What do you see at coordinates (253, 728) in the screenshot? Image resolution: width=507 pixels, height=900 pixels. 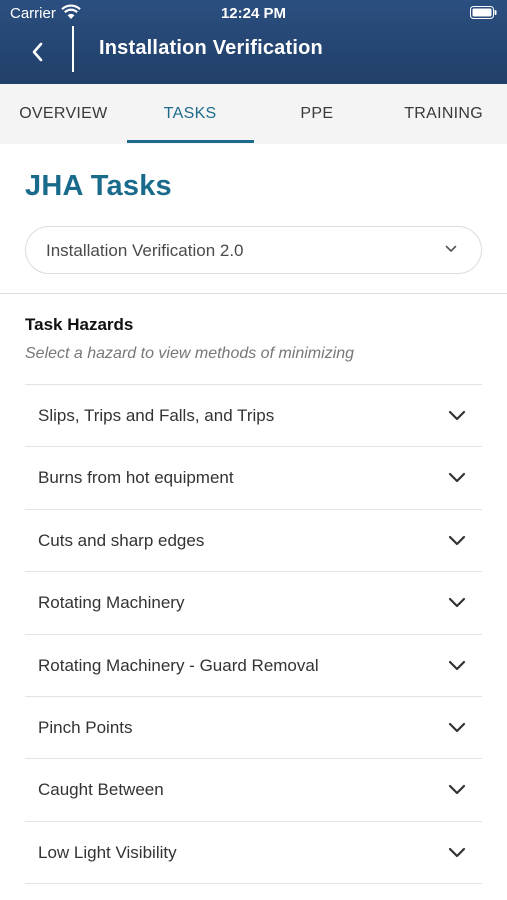 I see `hazard-item-pinch-points: Pinch Points` at bounding box center [253, 728].